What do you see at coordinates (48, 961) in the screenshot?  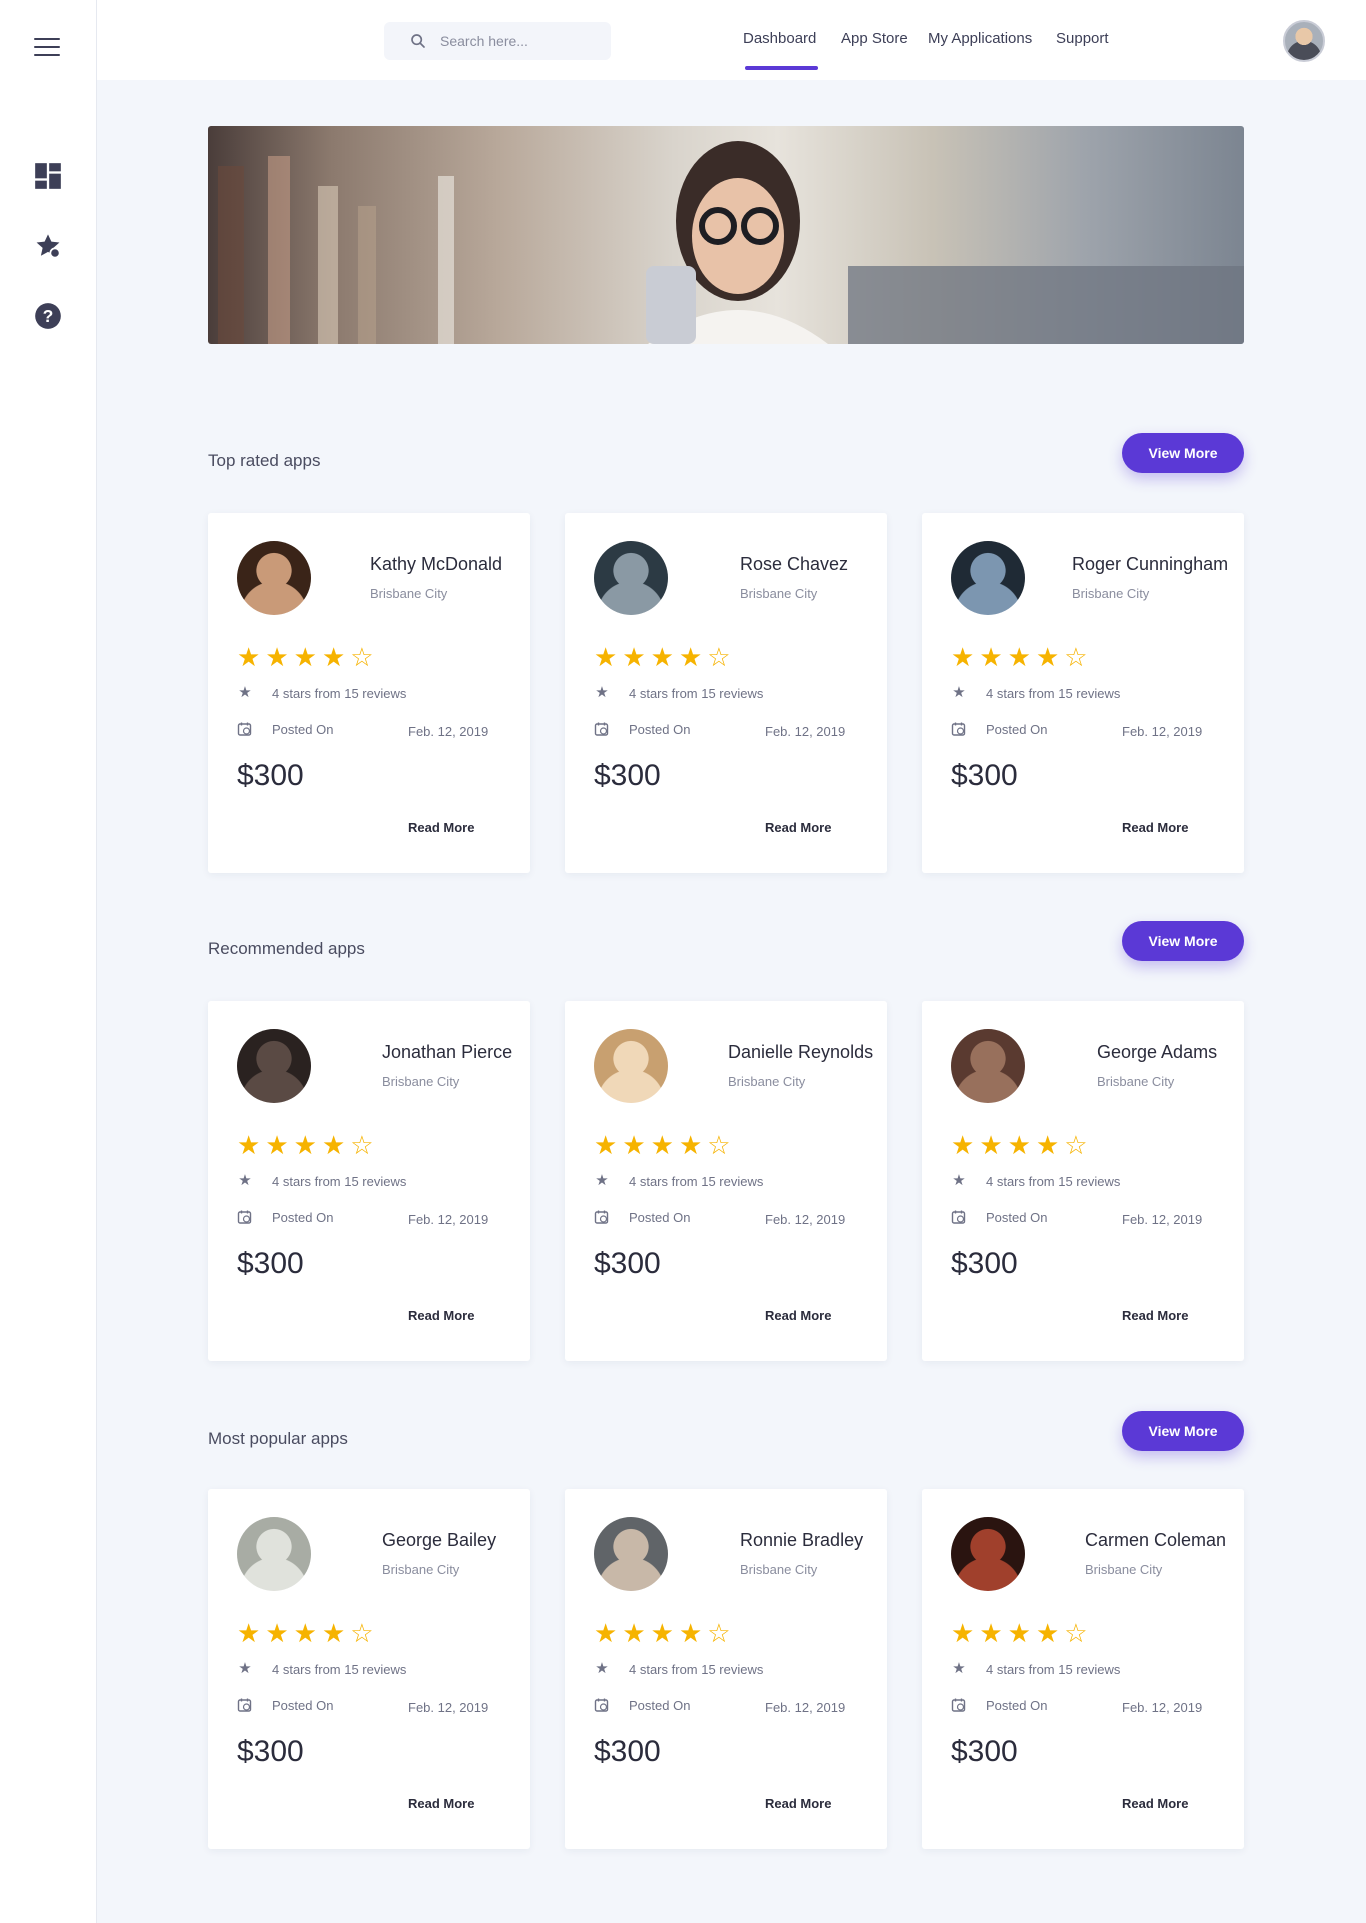 I see `sidebar: ?` at bounding box center [48, 961].